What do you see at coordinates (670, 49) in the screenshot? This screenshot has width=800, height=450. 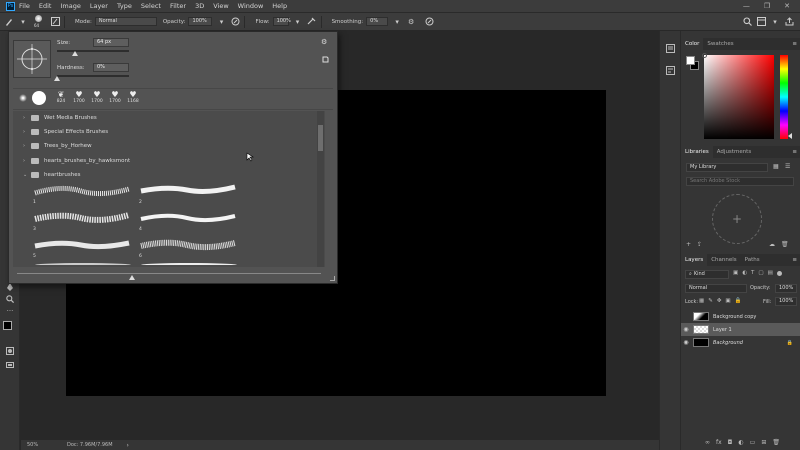 I see `history-panel-icon` at bounding box center [670, 49].